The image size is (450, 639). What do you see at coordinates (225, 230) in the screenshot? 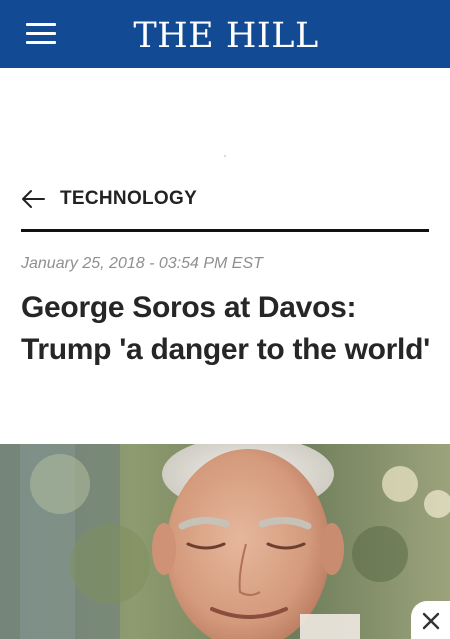
I see `section-divider` at bounding box center [225, 230].